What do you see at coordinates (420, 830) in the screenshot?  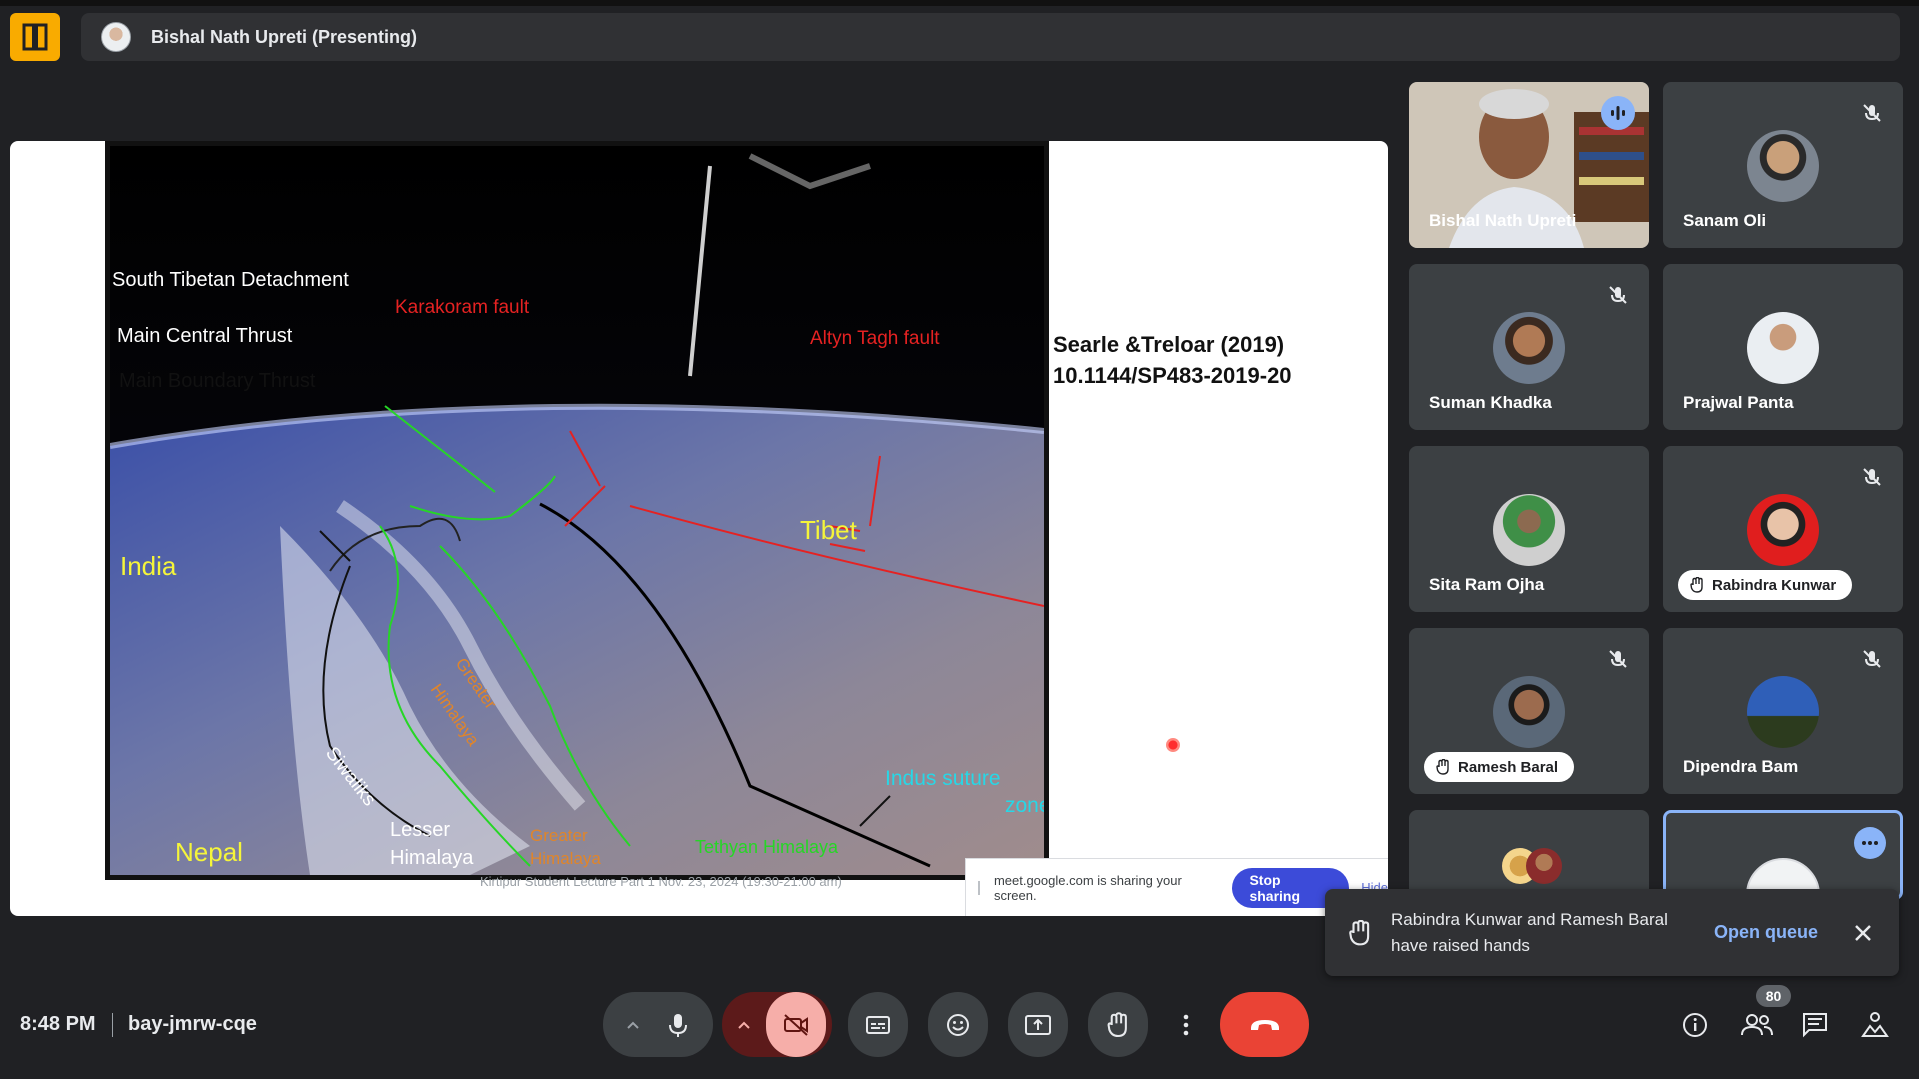 I see `label-lesser-1: Lesser` at bounding box center [420, 830].